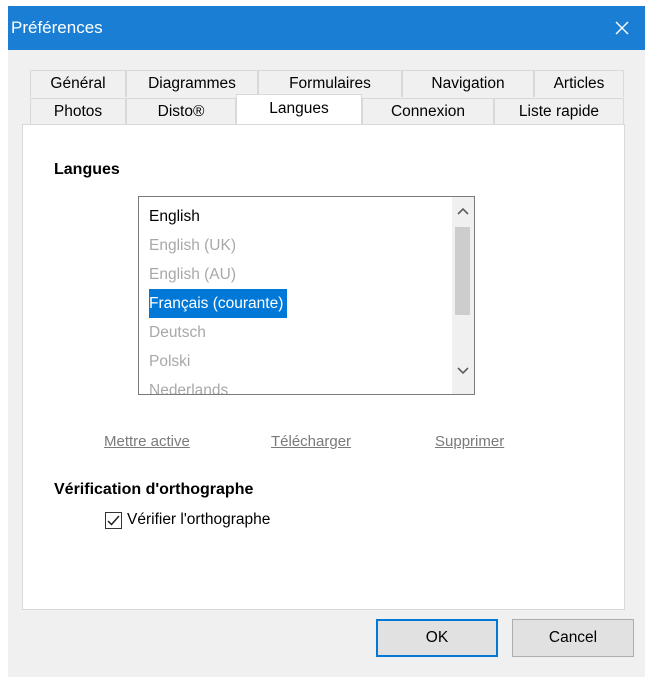  I want to click on checkmark-icon, so click(113, 520).